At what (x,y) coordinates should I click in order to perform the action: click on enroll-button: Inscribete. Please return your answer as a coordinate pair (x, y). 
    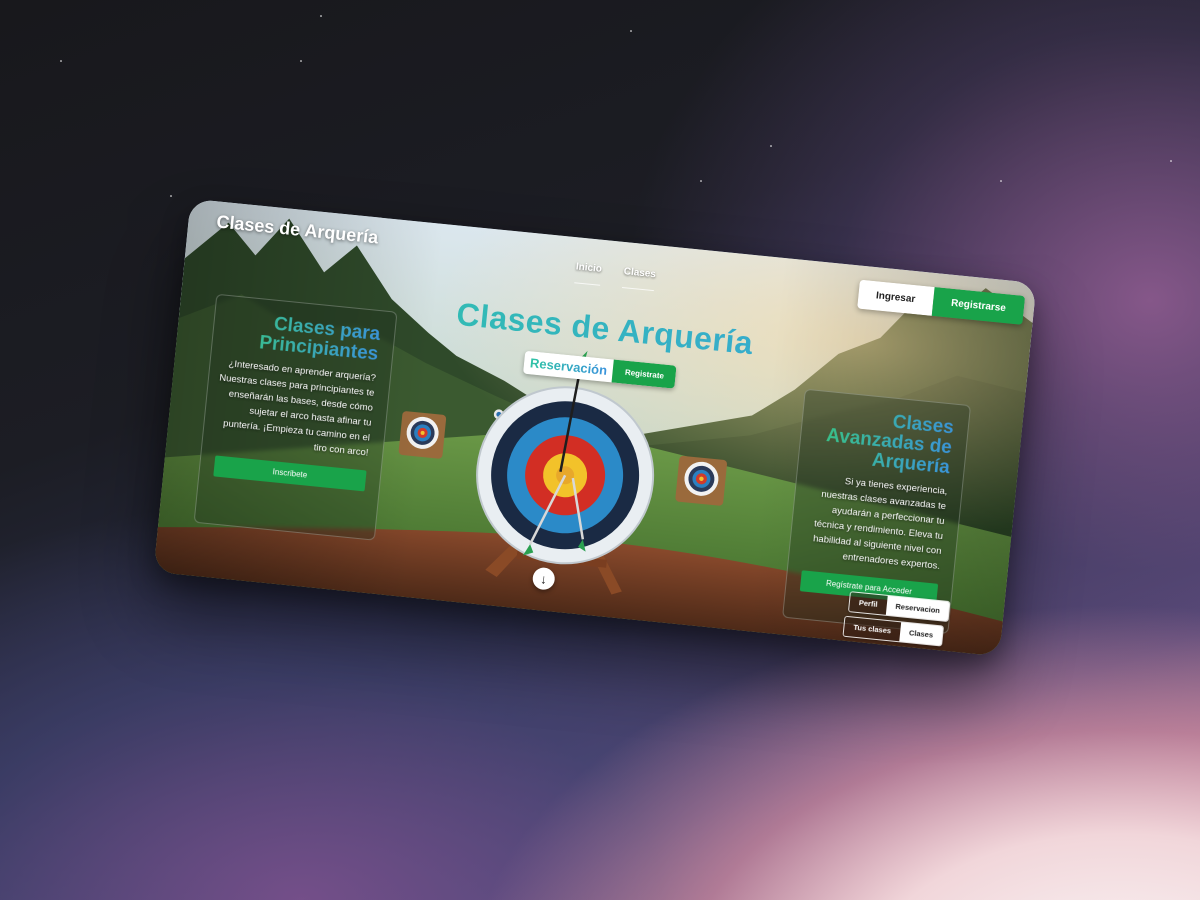
    Looking at the image, I should click on (290, 473).